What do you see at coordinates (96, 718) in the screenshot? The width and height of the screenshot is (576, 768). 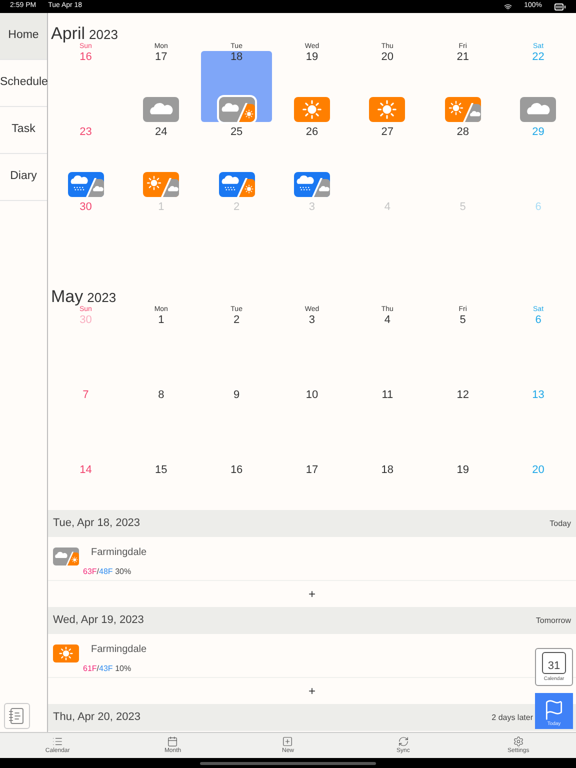 I see `date-label: Thu, Apr 20, 2023` at bounding box center [96, 718].